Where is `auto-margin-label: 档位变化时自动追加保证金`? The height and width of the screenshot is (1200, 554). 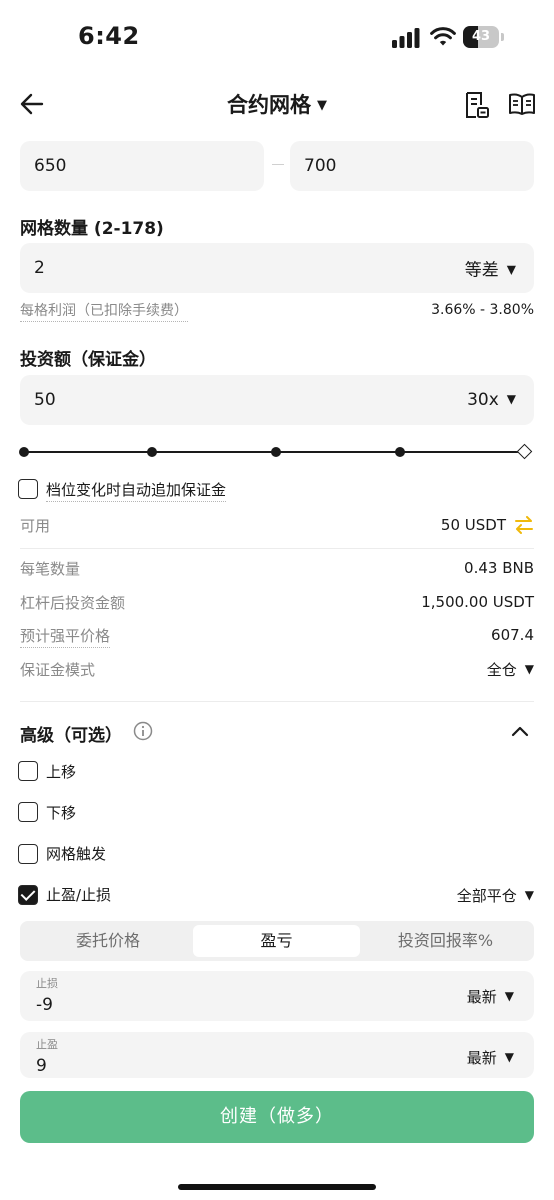
auto-margin-label: 档位变化时自动追加保证金 is located at coordinates (136, 490).